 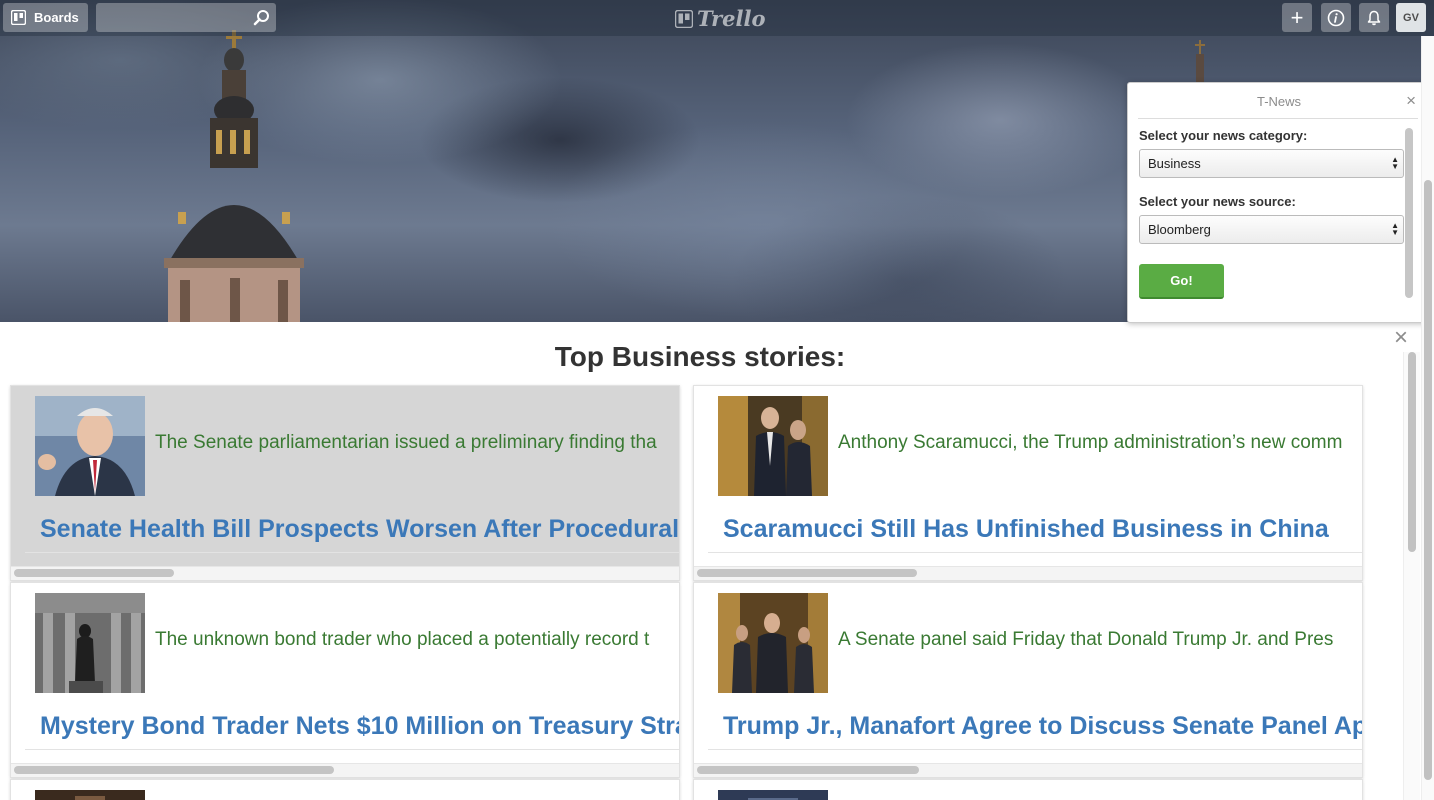 I want to click on notifications-button, so click(x=1374, y=17).